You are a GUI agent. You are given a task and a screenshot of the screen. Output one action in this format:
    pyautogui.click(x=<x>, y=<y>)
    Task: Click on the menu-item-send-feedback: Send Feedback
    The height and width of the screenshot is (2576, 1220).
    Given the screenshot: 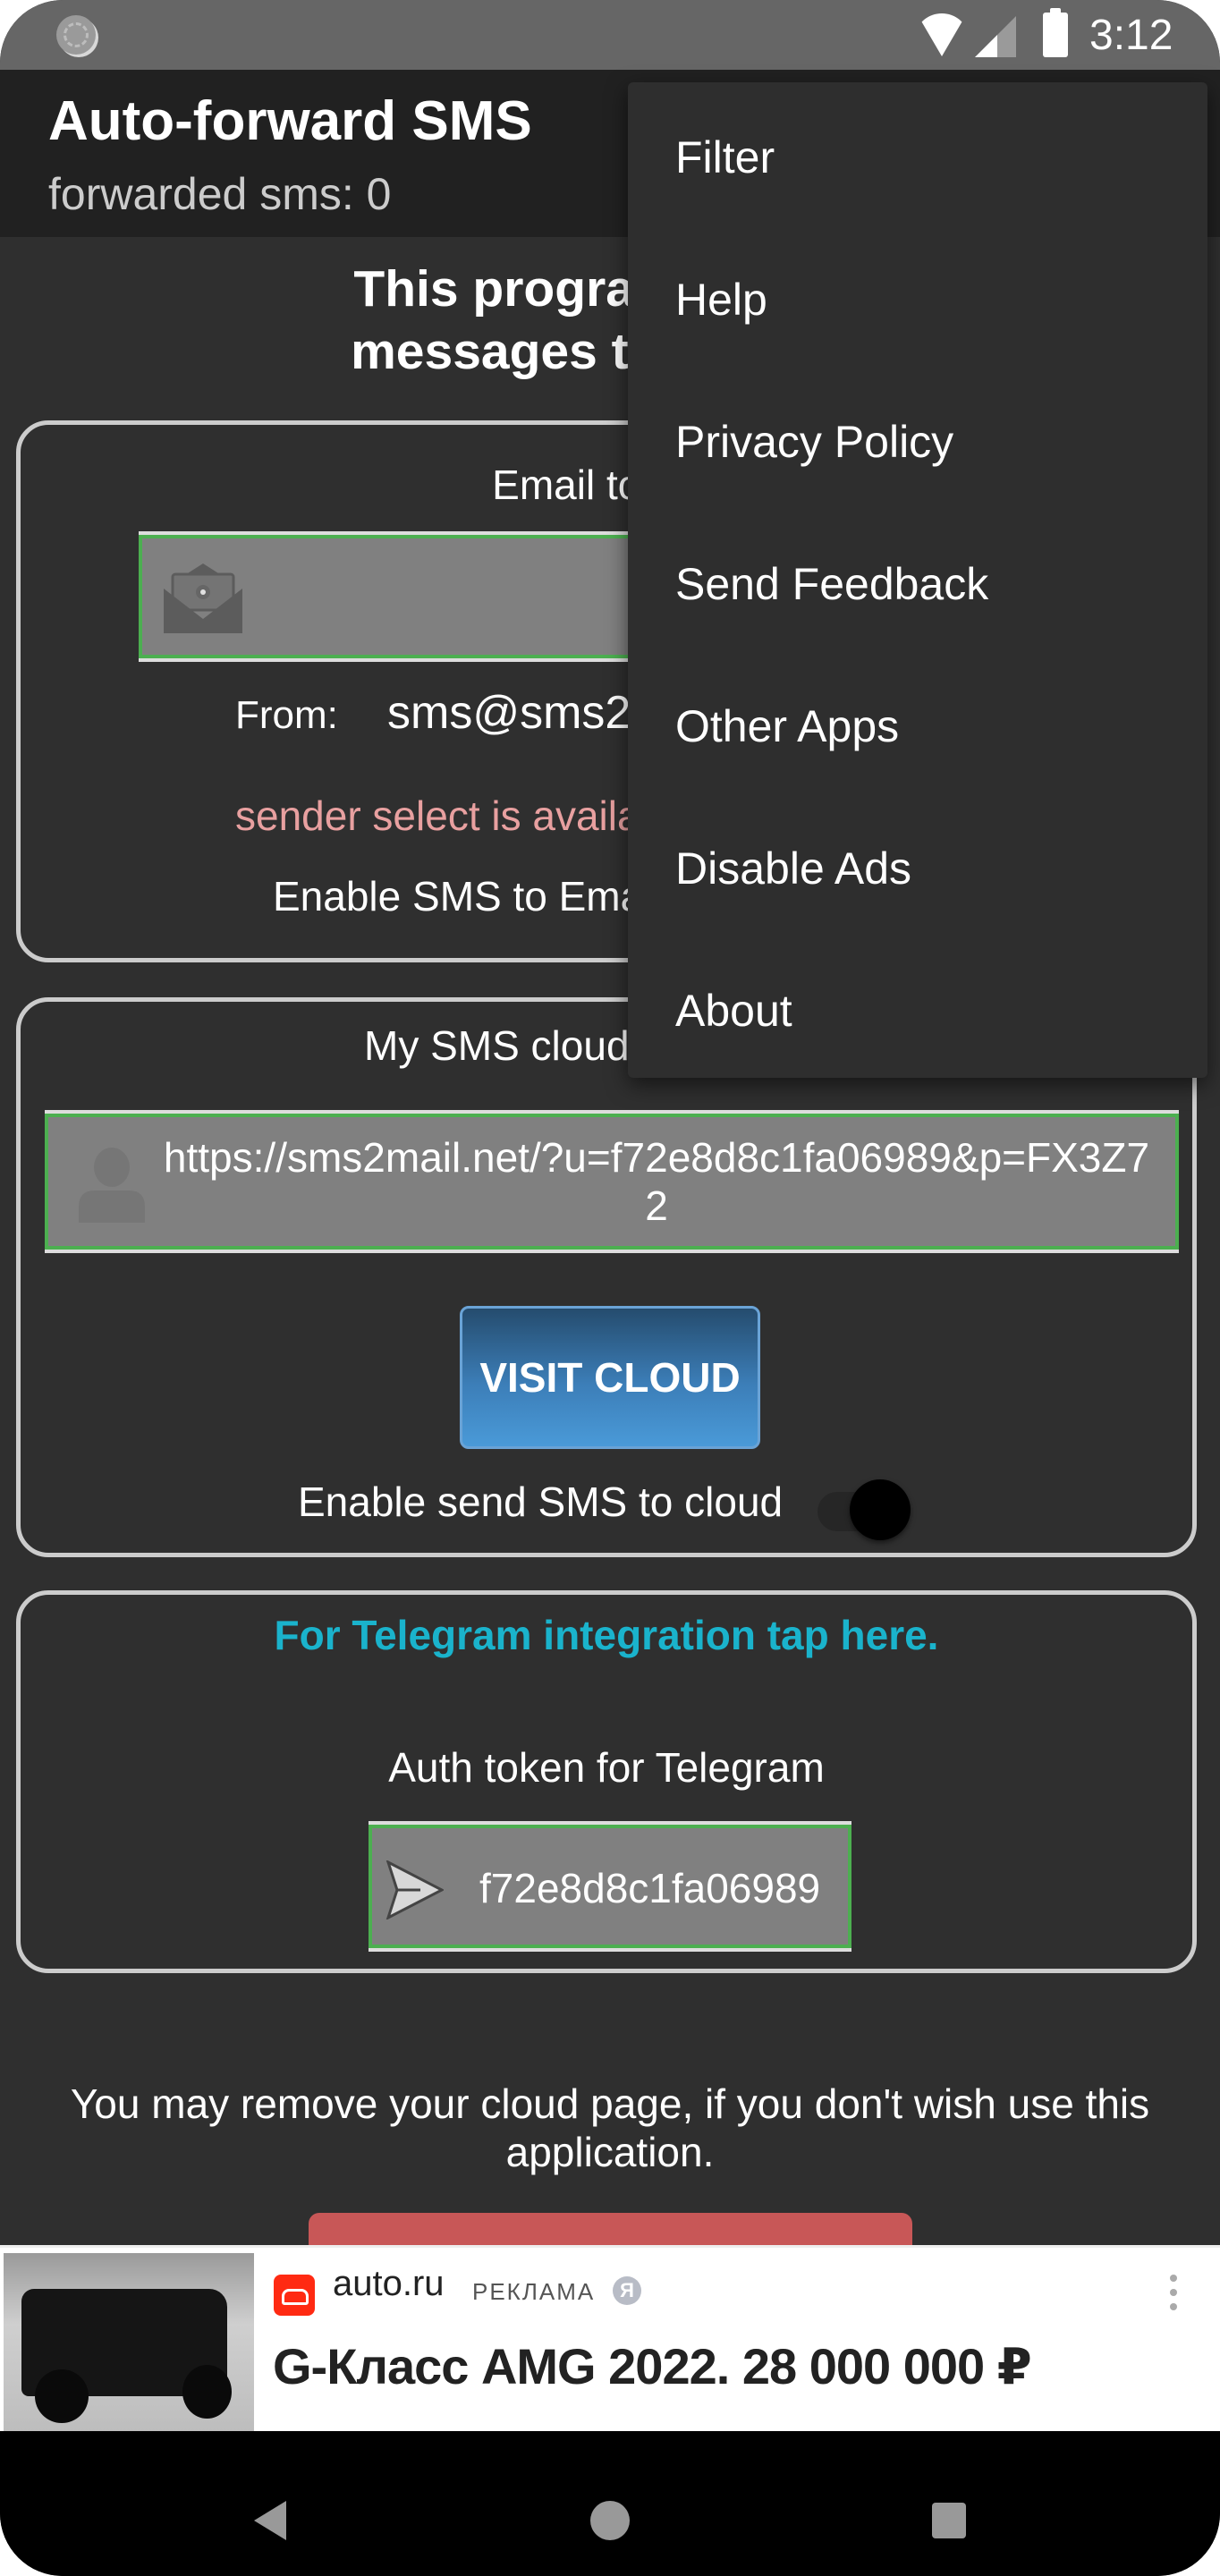 What is the action you would take?
    pyautogui.click(x=918, y=584)
    